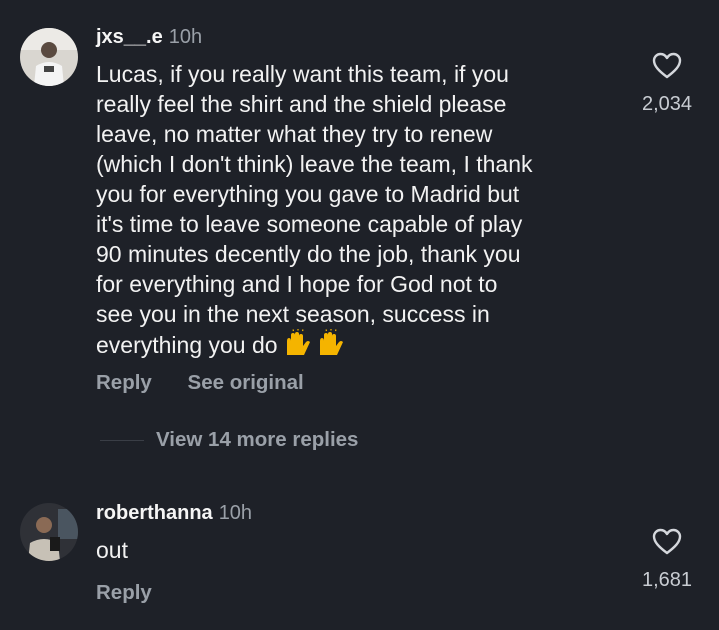 Image resolution: width=719 pixels, height=630 pixels. I want to click on comment-actions: Reply, so click(124, 593).